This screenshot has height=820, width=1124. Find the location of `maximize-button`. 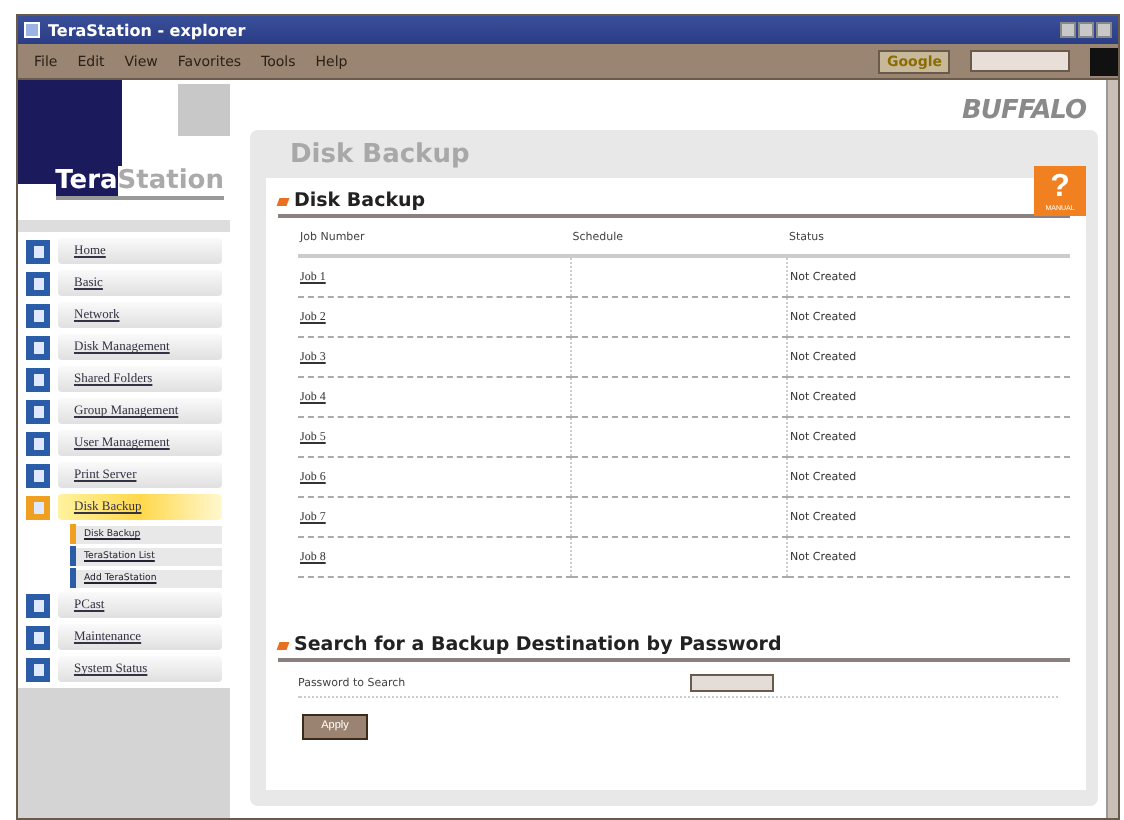

maximize-button is located at coordinates (1086, 30).